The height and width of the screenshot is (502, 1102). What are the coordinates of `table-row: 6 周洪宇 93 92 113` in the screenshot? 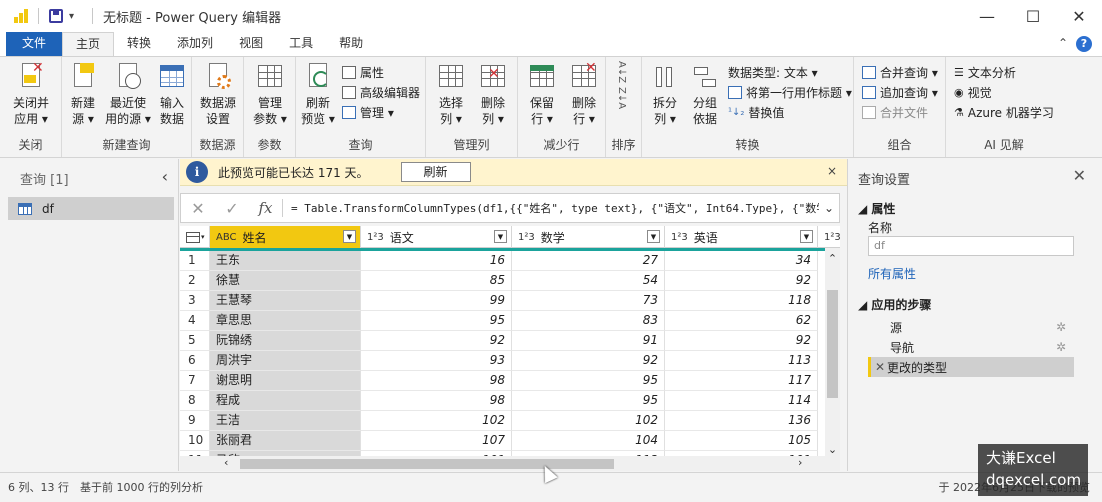 It's located at (502, 361).